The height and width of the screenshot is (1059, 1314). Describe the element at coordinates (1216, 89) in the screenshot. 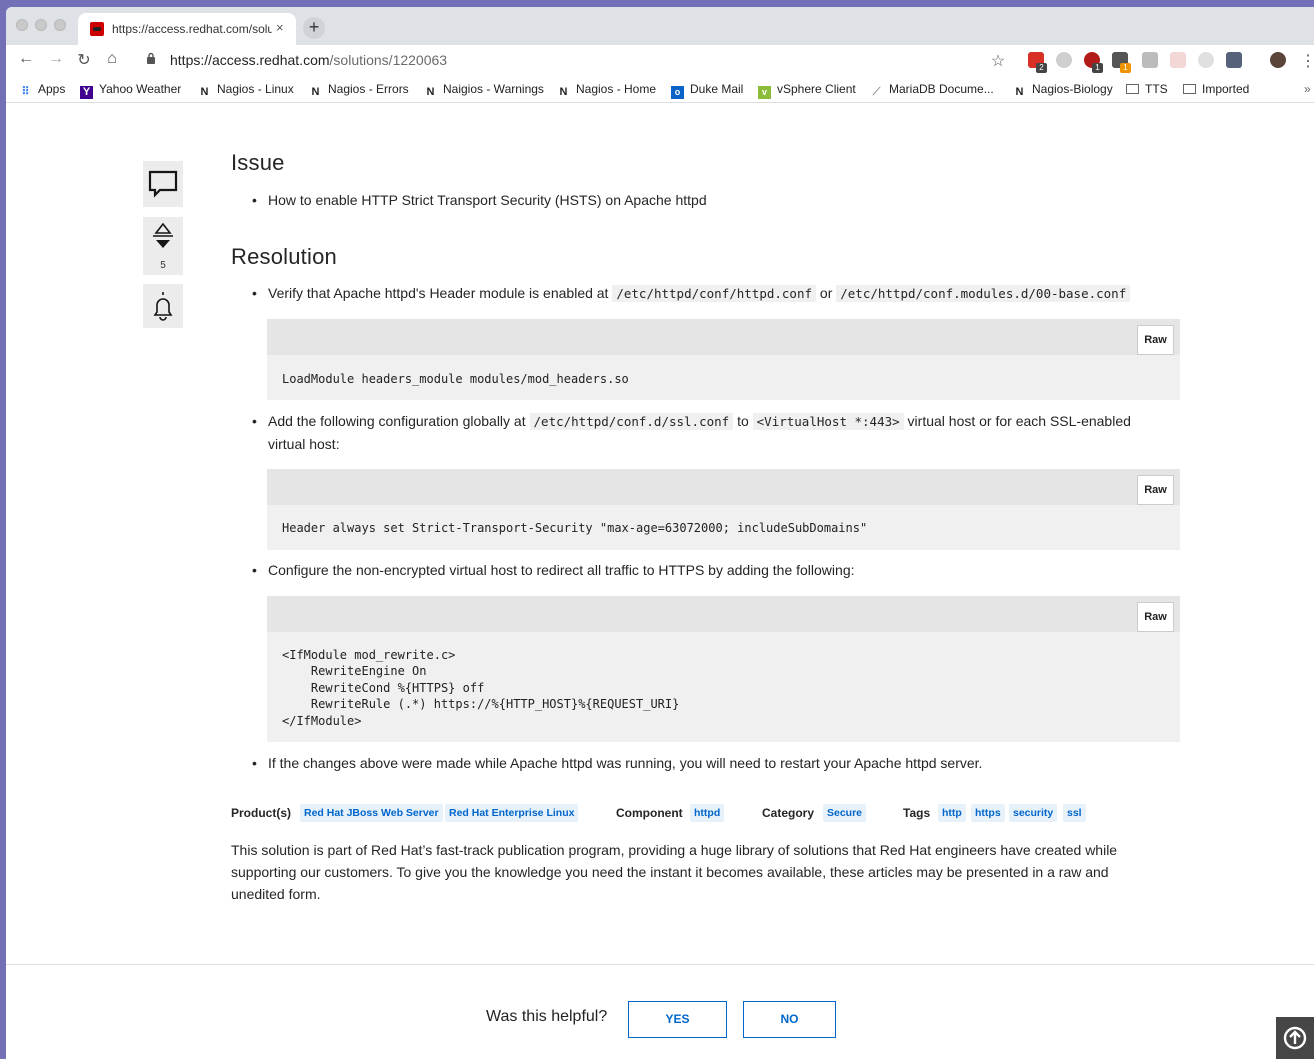

I see `bookmark-folder: Imported` at that location.